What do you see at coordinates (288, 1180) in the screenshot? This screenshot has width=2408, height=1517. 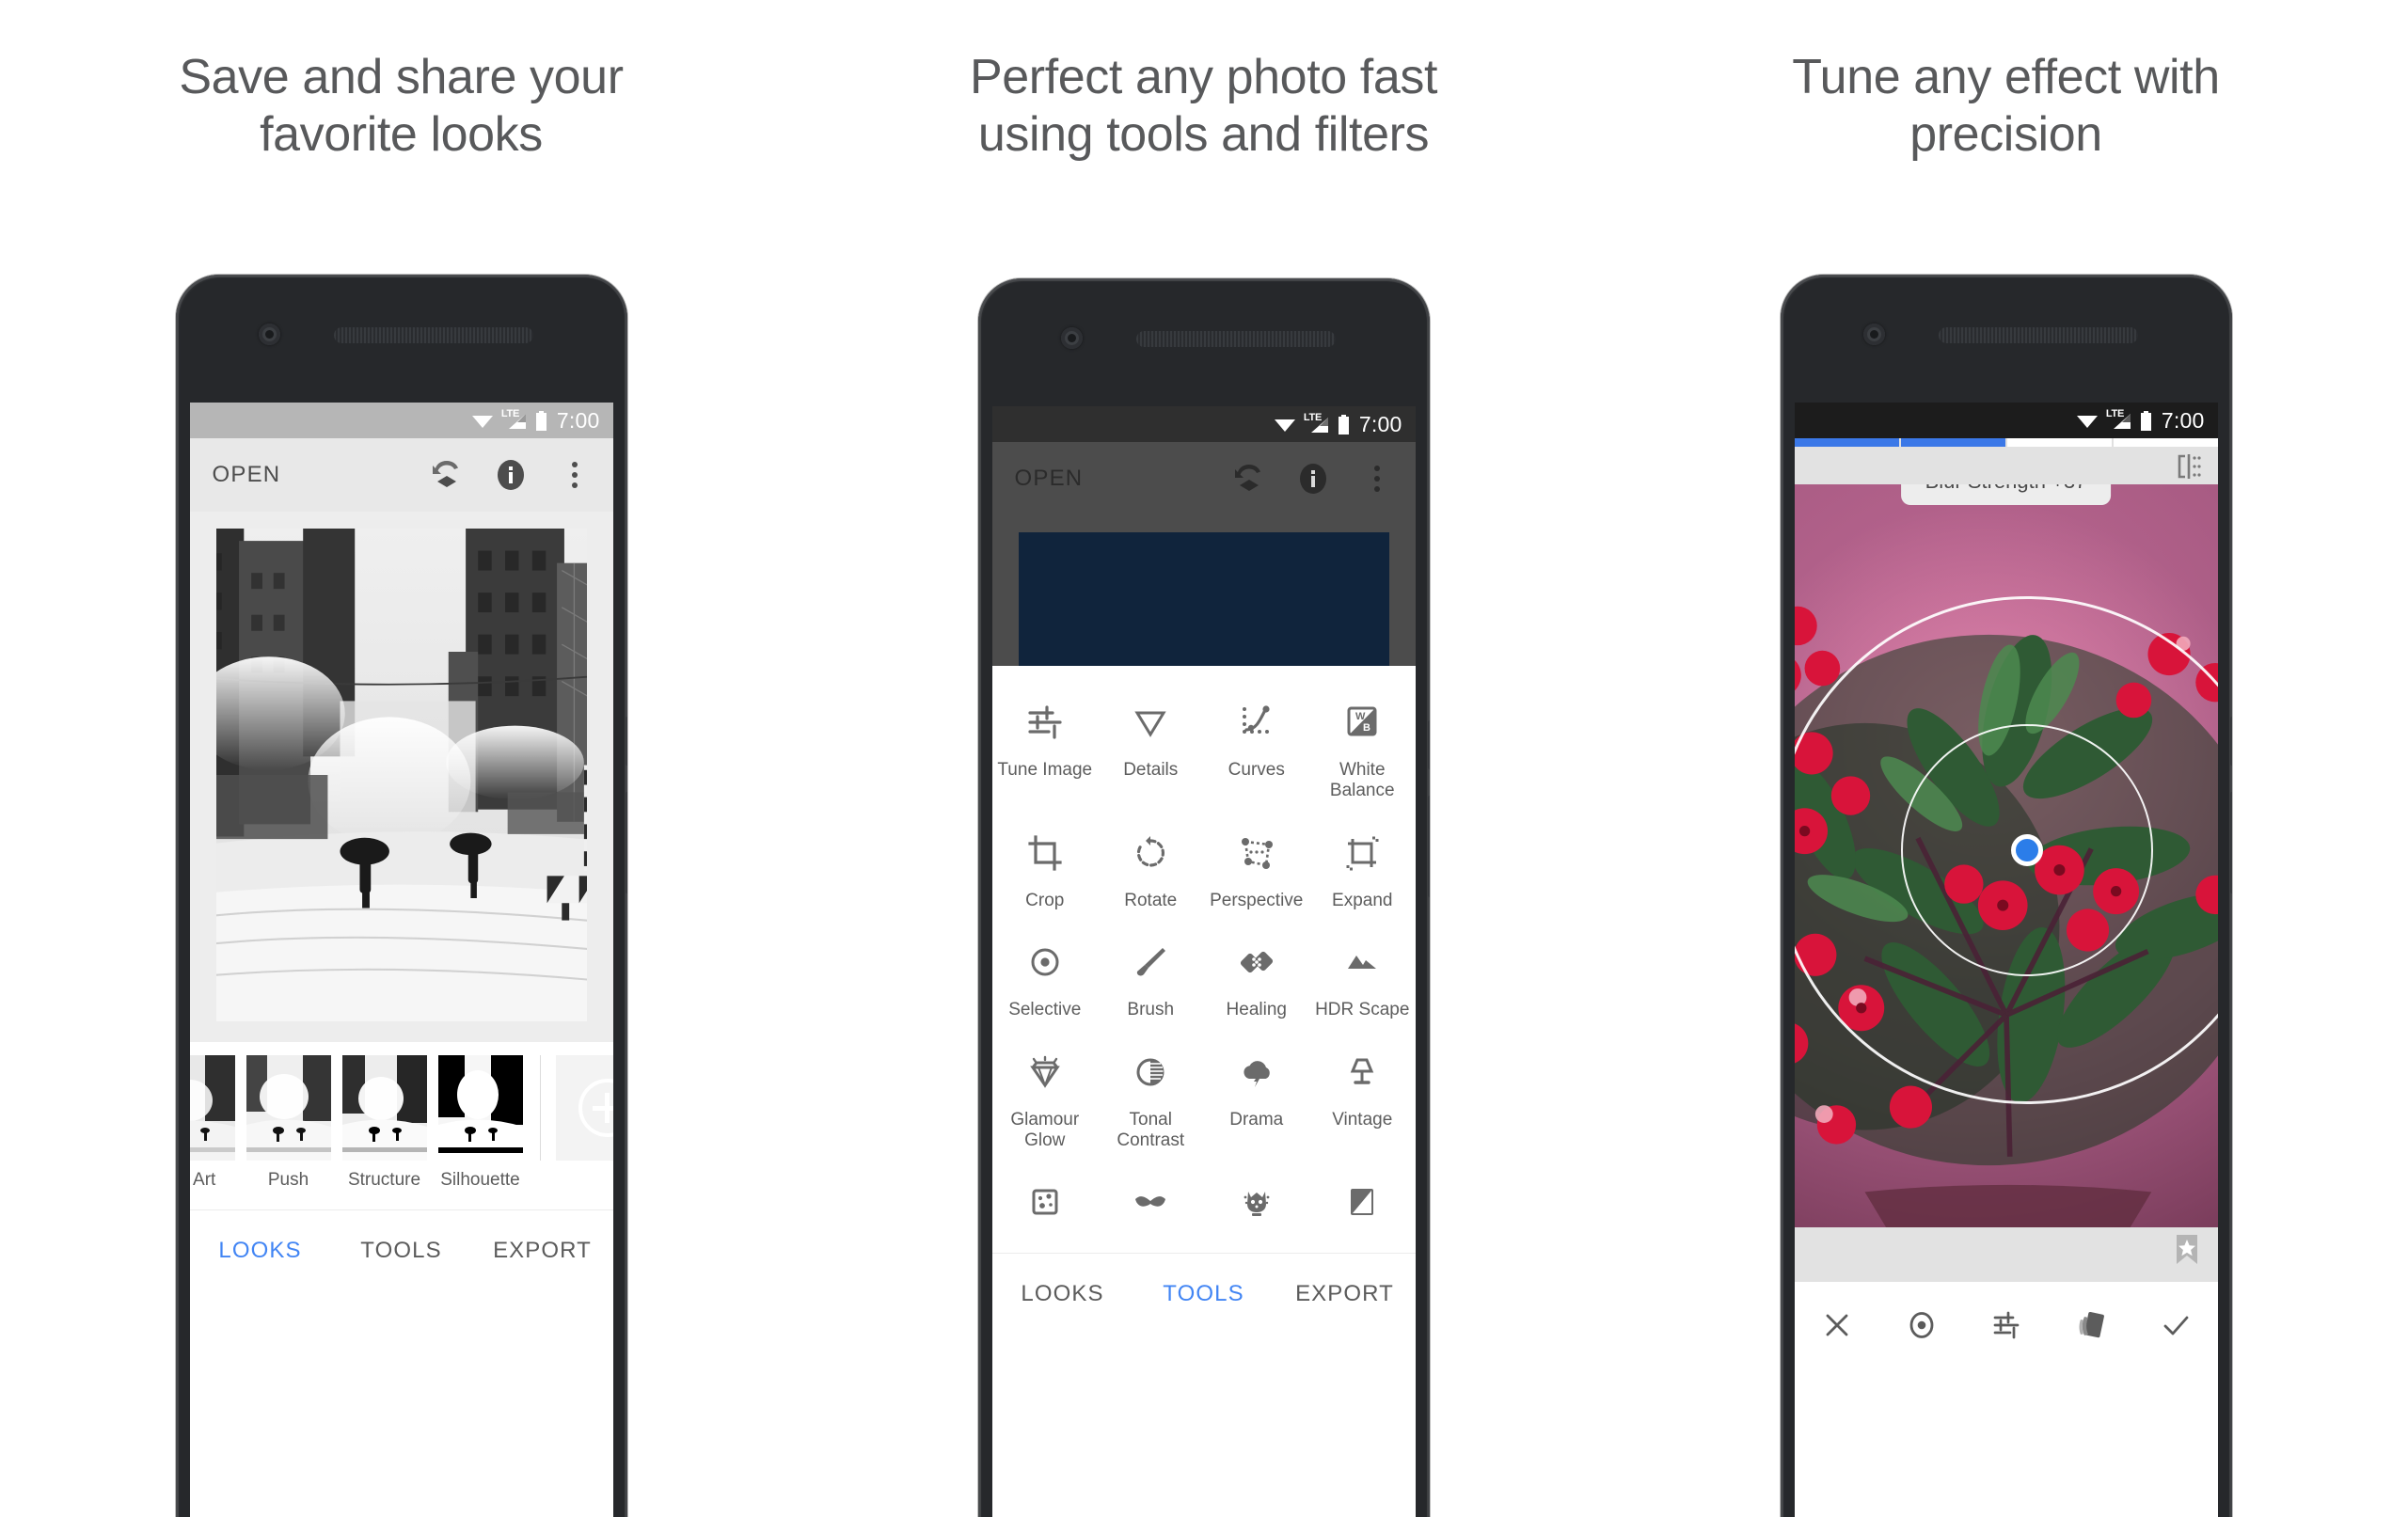 I see `look-label: Push` at bounding box center [288, 1180].